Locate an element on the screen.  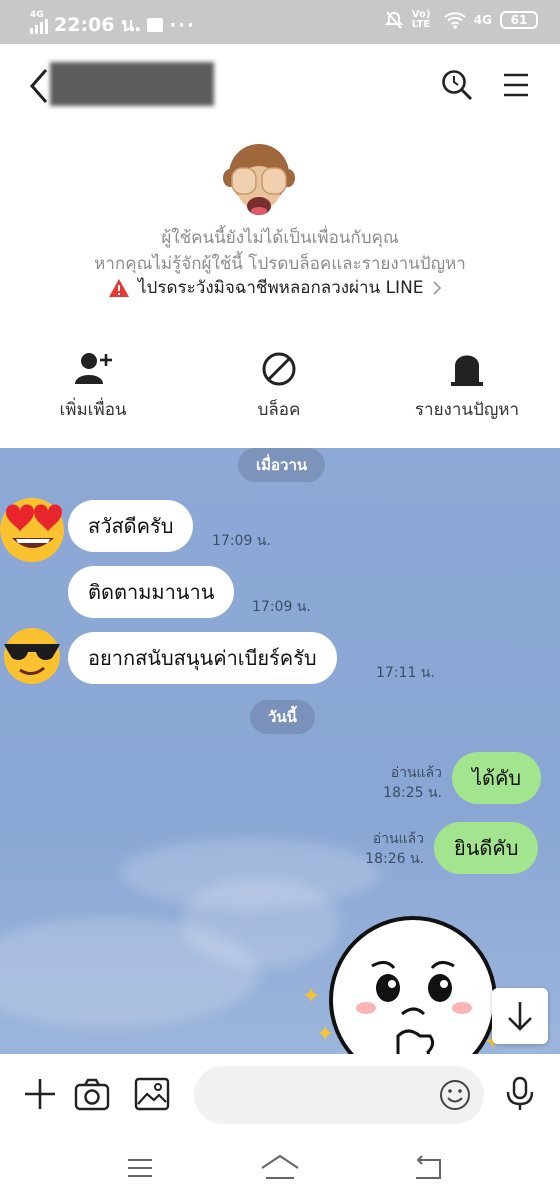
stranger-actions: เพิ่มเพื่อน บล็อค รายงานปัญหา is located at coordinates (280, 390).